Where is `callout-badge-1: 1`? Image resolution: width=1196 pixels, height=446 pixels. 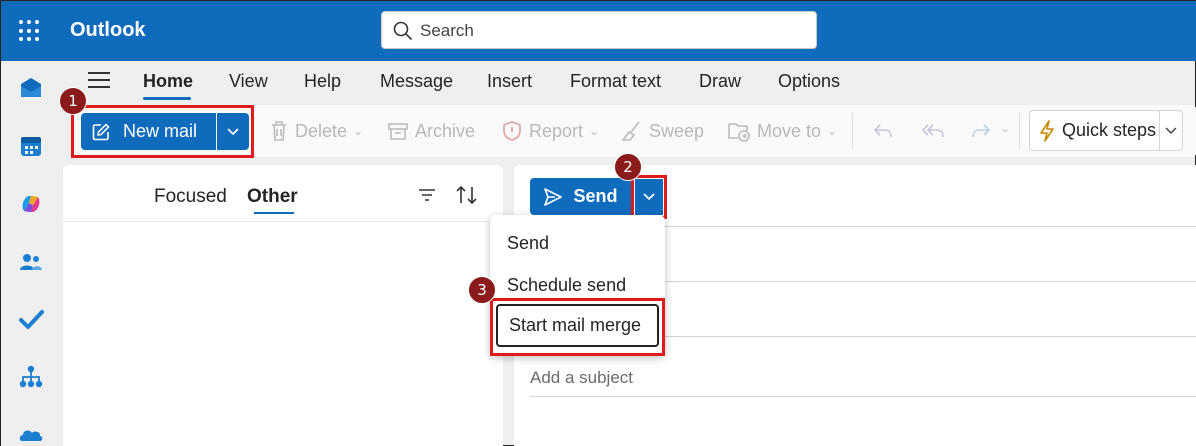
callout-badge-1: 1 is located at coordinates (73, 101).